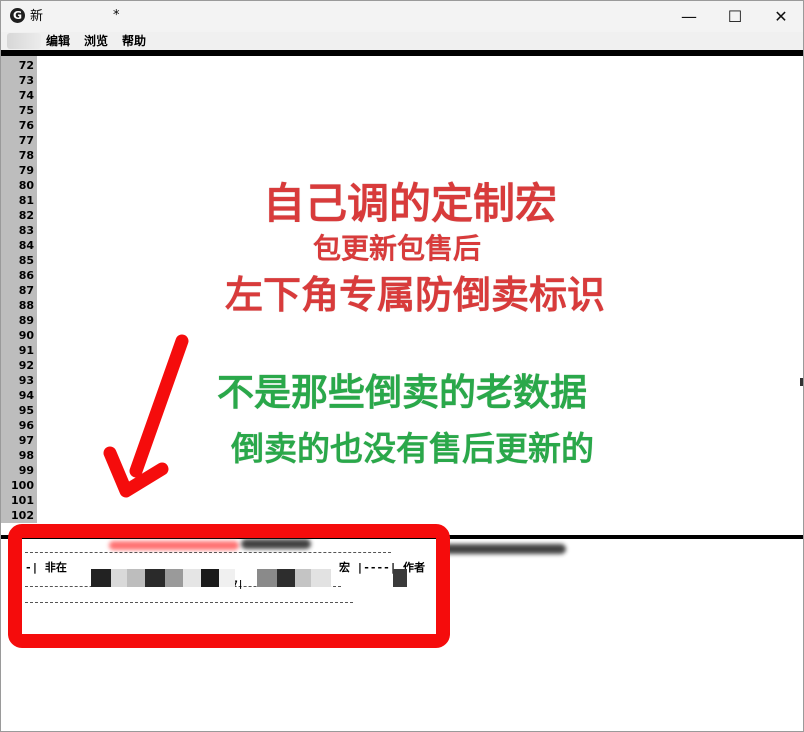 The height and width of the screenshot is (732, 804). I want to click on red-arrow-icon, so click(146, 416).